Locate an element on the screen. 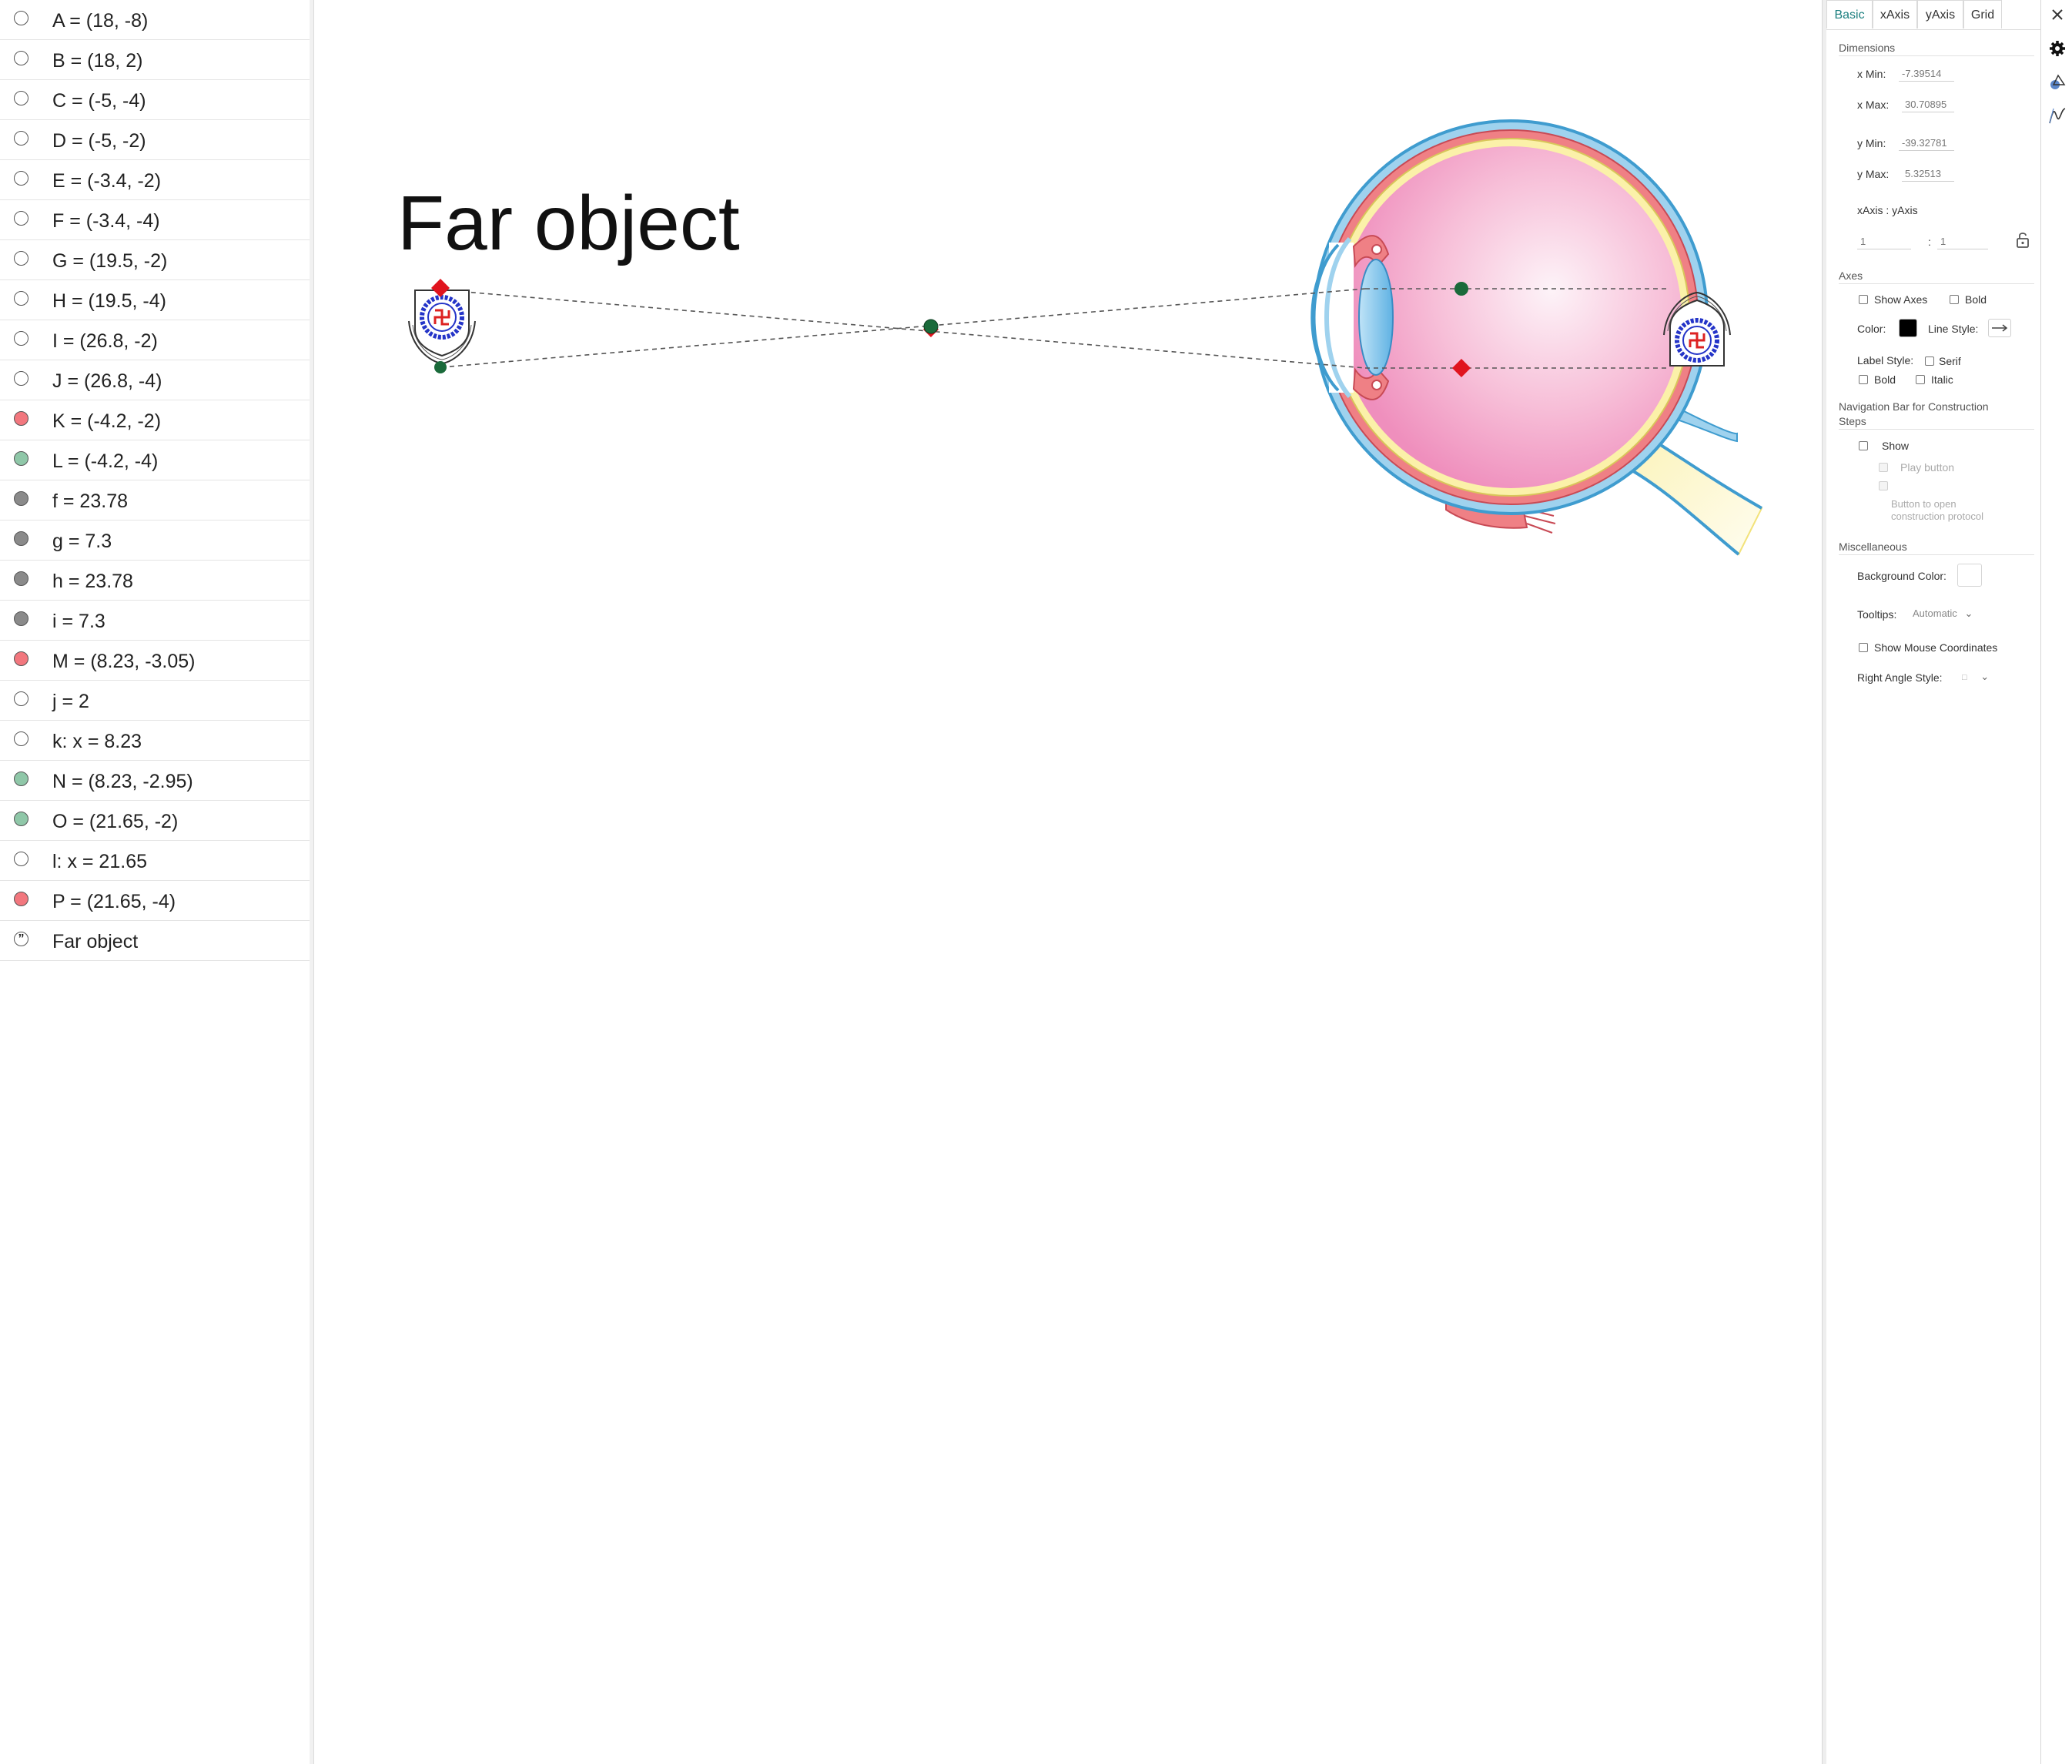 The image size is (2072, 1764). algebra-item: L = (-4.2, -4) is located at coordinates (155, 460).